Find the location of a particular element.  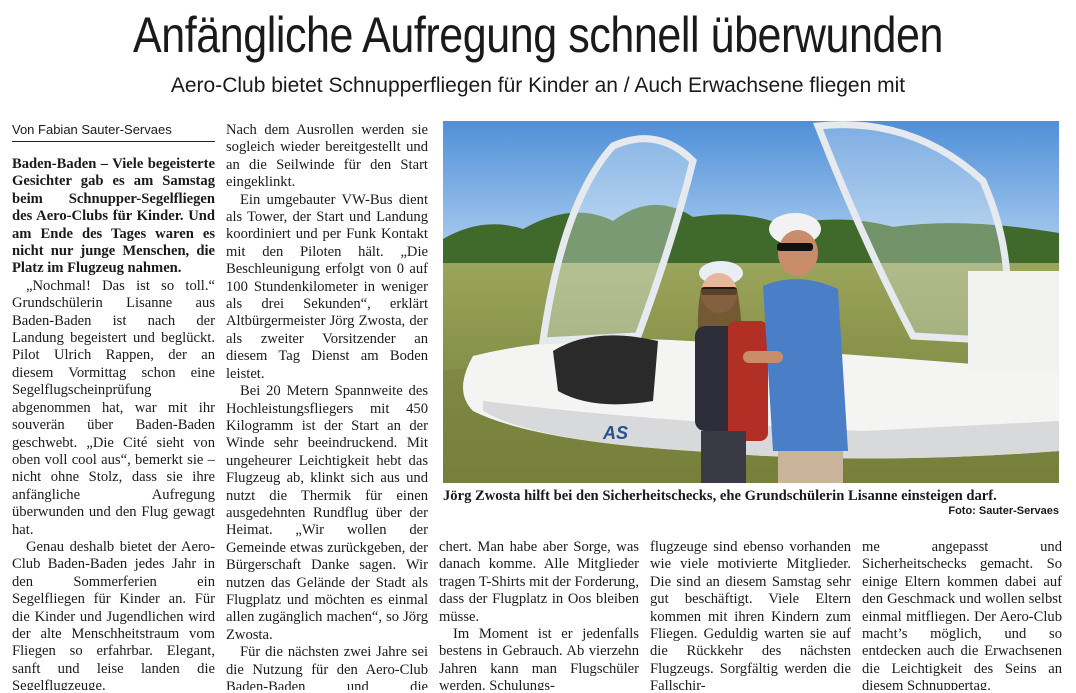

glider-marking: AS is located at coordinates (615, 433).